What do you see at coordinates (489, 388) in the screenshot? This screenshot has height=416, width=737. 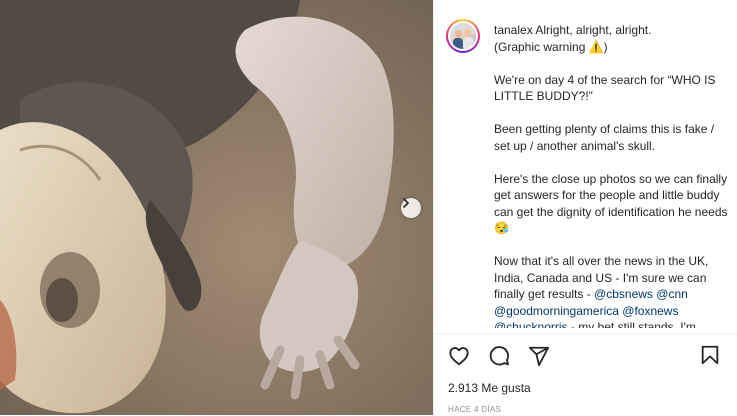 I see `likes-count: 2.913 Me gusta` at bounding box center [489, 388].